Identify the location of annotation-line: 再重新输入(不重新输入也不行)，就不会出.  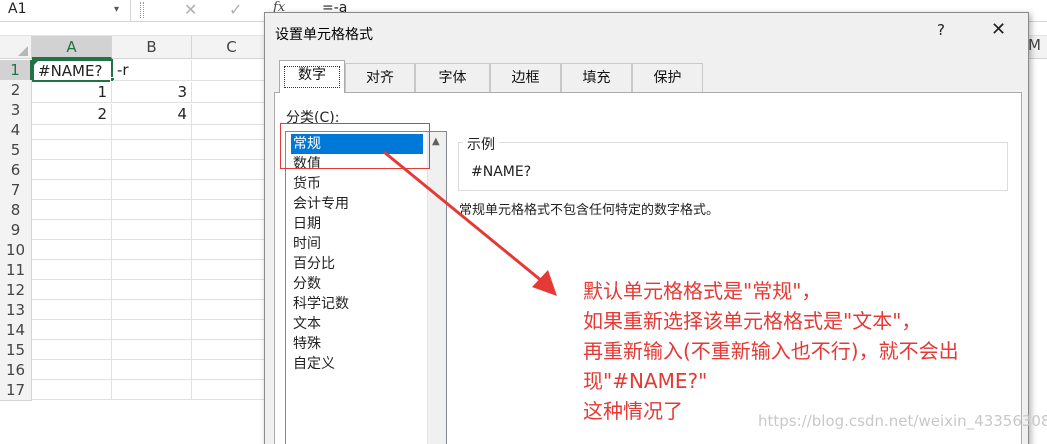
(771, 351).